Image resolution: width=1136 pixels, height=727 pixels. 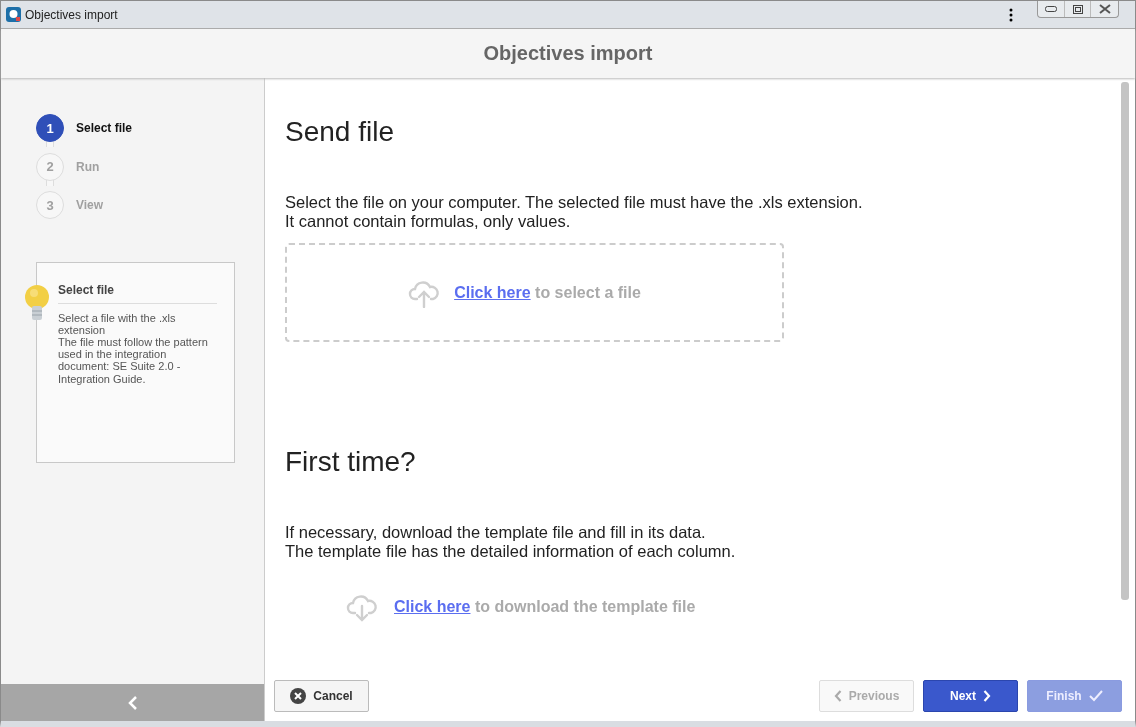 I want to click on section-heading: Send file, so click(x=340, y=132).